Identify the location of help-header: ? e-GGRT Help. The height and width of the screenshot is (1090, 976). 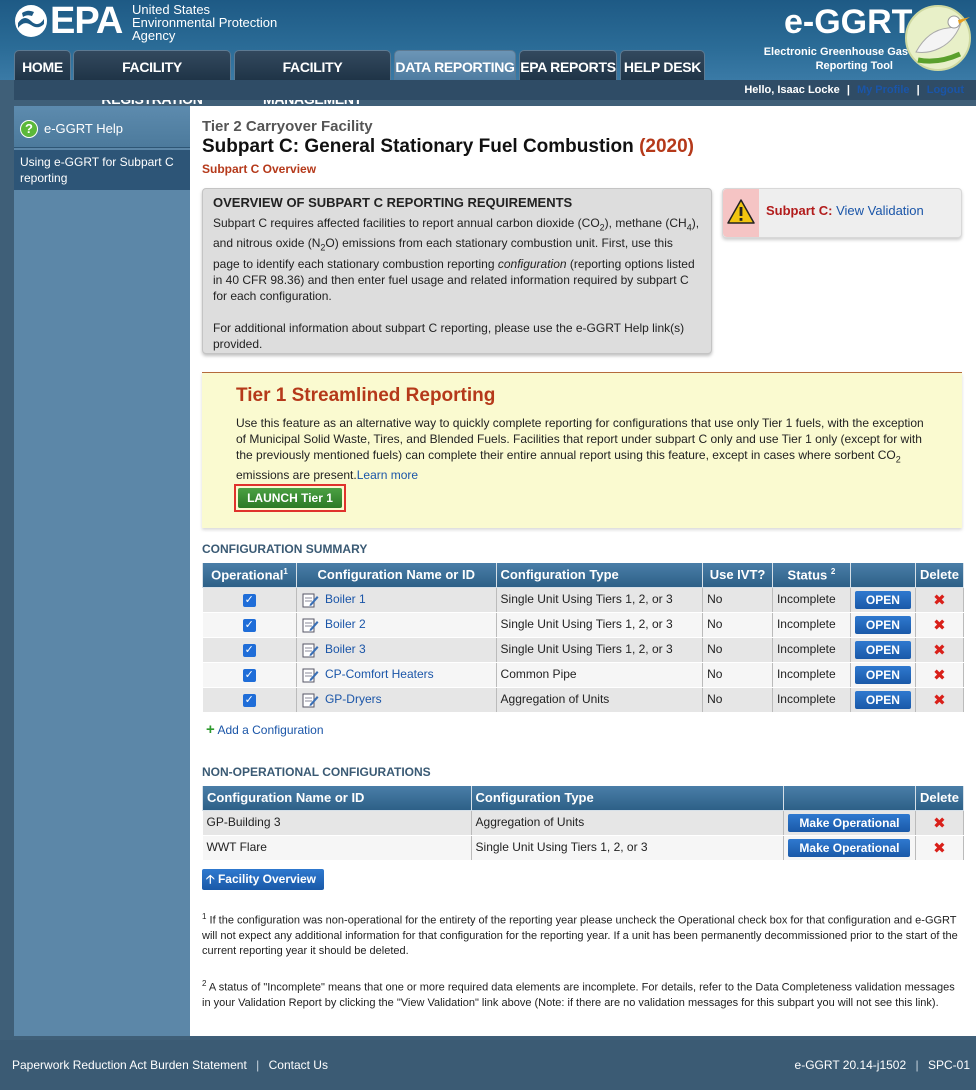
(102, 127).